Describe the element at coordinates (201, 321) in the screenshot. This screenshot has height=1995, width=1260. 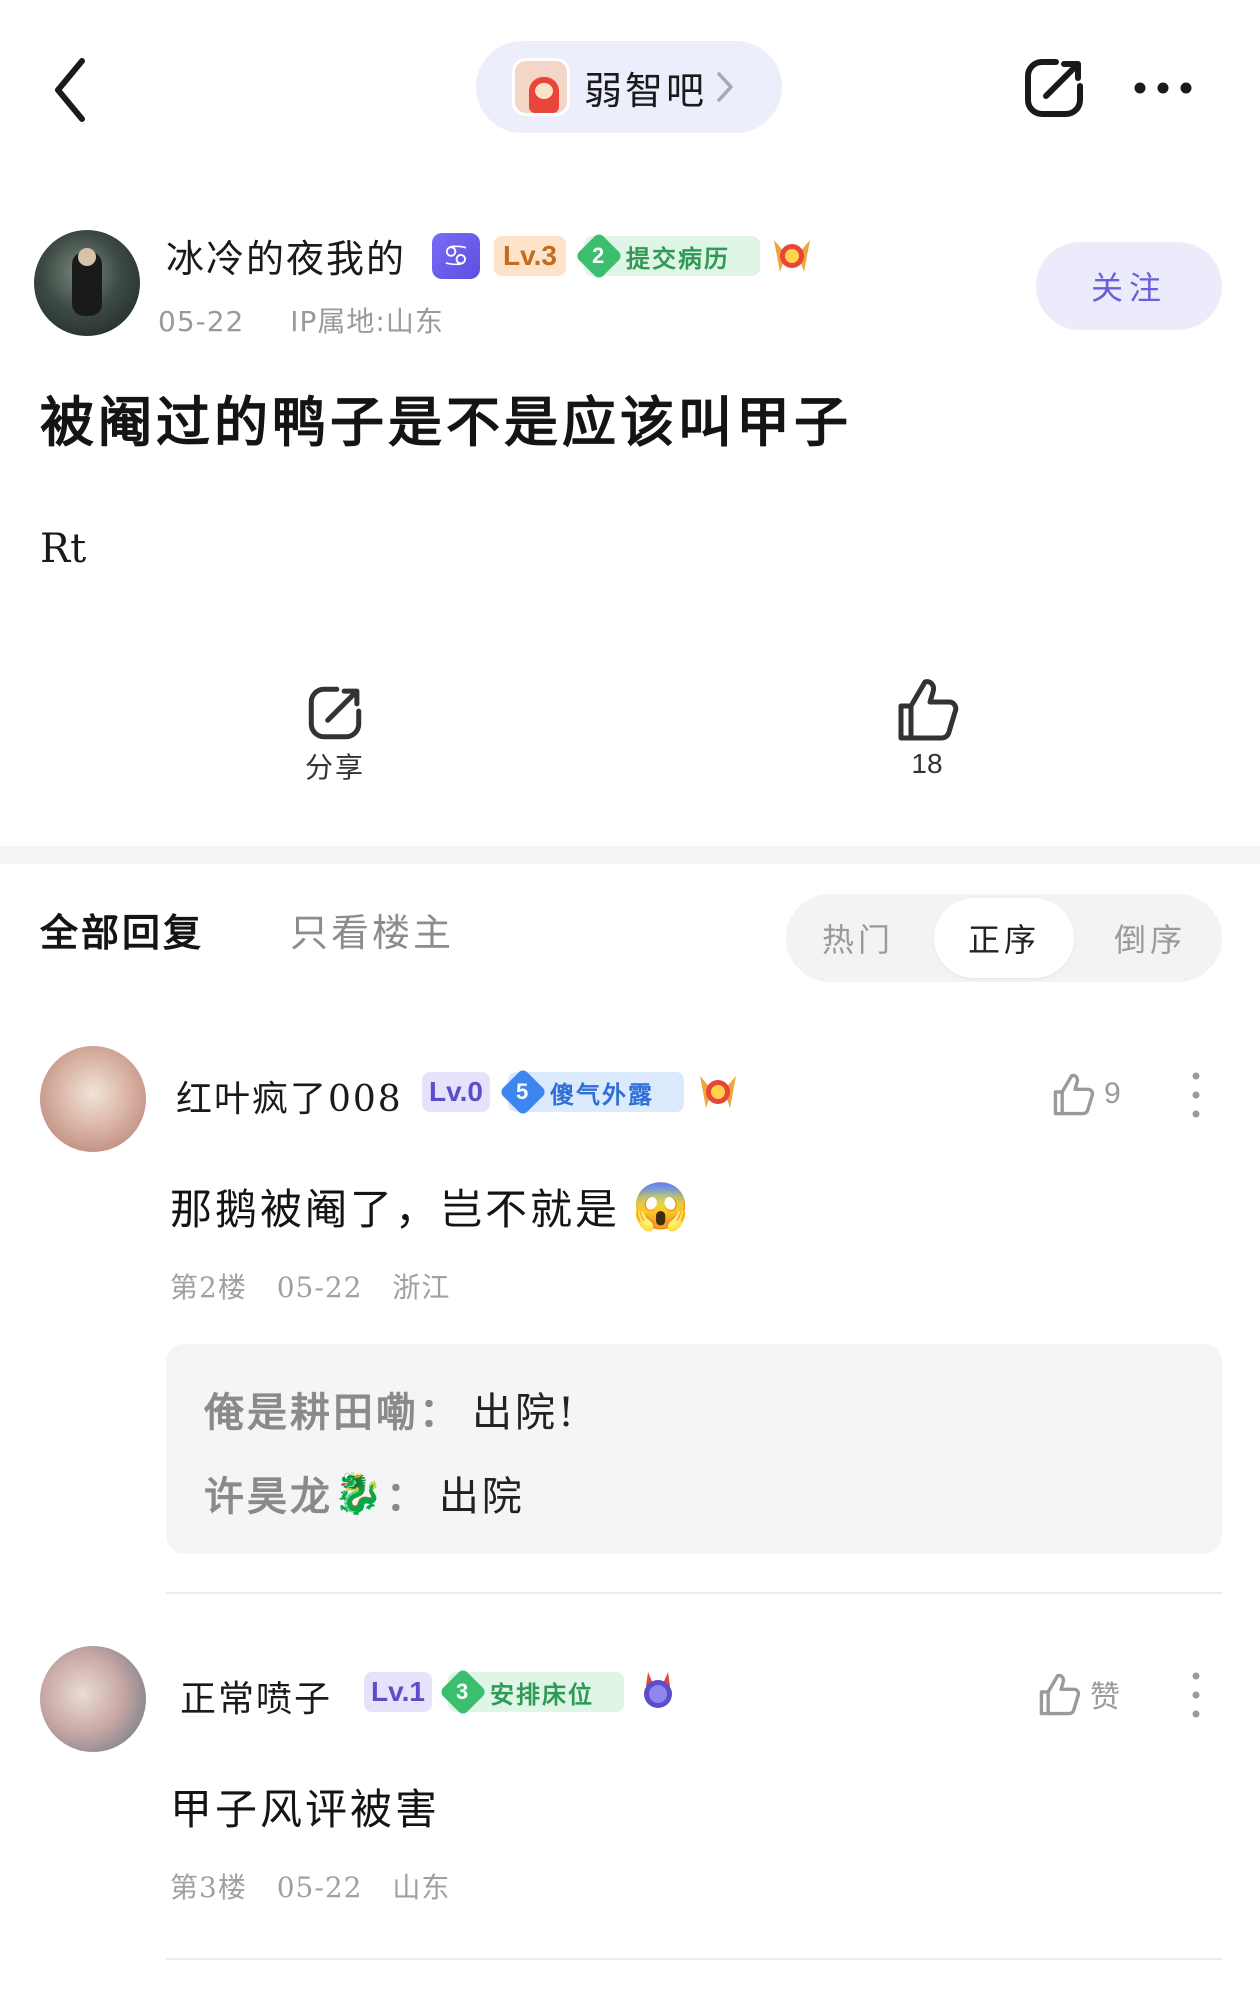
I see `post-date: 05-22` at that location.